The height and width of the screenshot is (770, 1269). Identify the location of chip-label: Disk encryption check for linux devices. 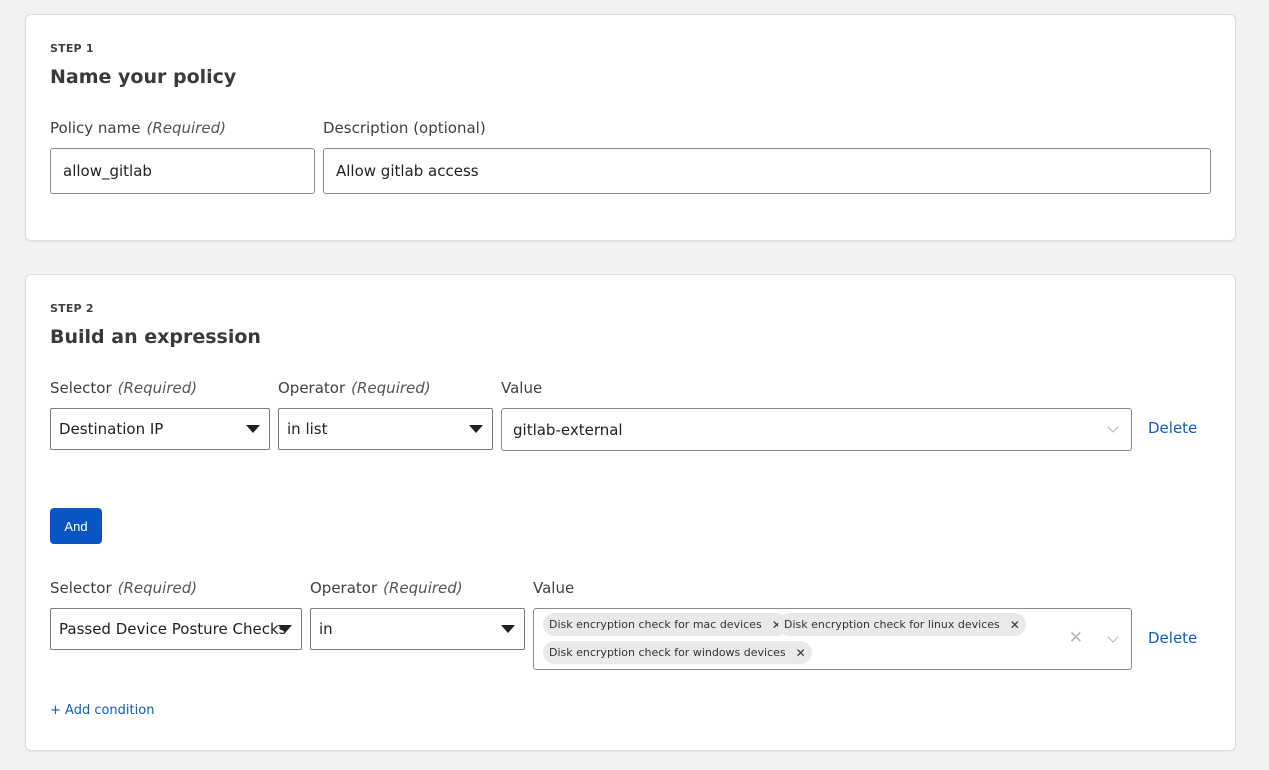
(892, 624).